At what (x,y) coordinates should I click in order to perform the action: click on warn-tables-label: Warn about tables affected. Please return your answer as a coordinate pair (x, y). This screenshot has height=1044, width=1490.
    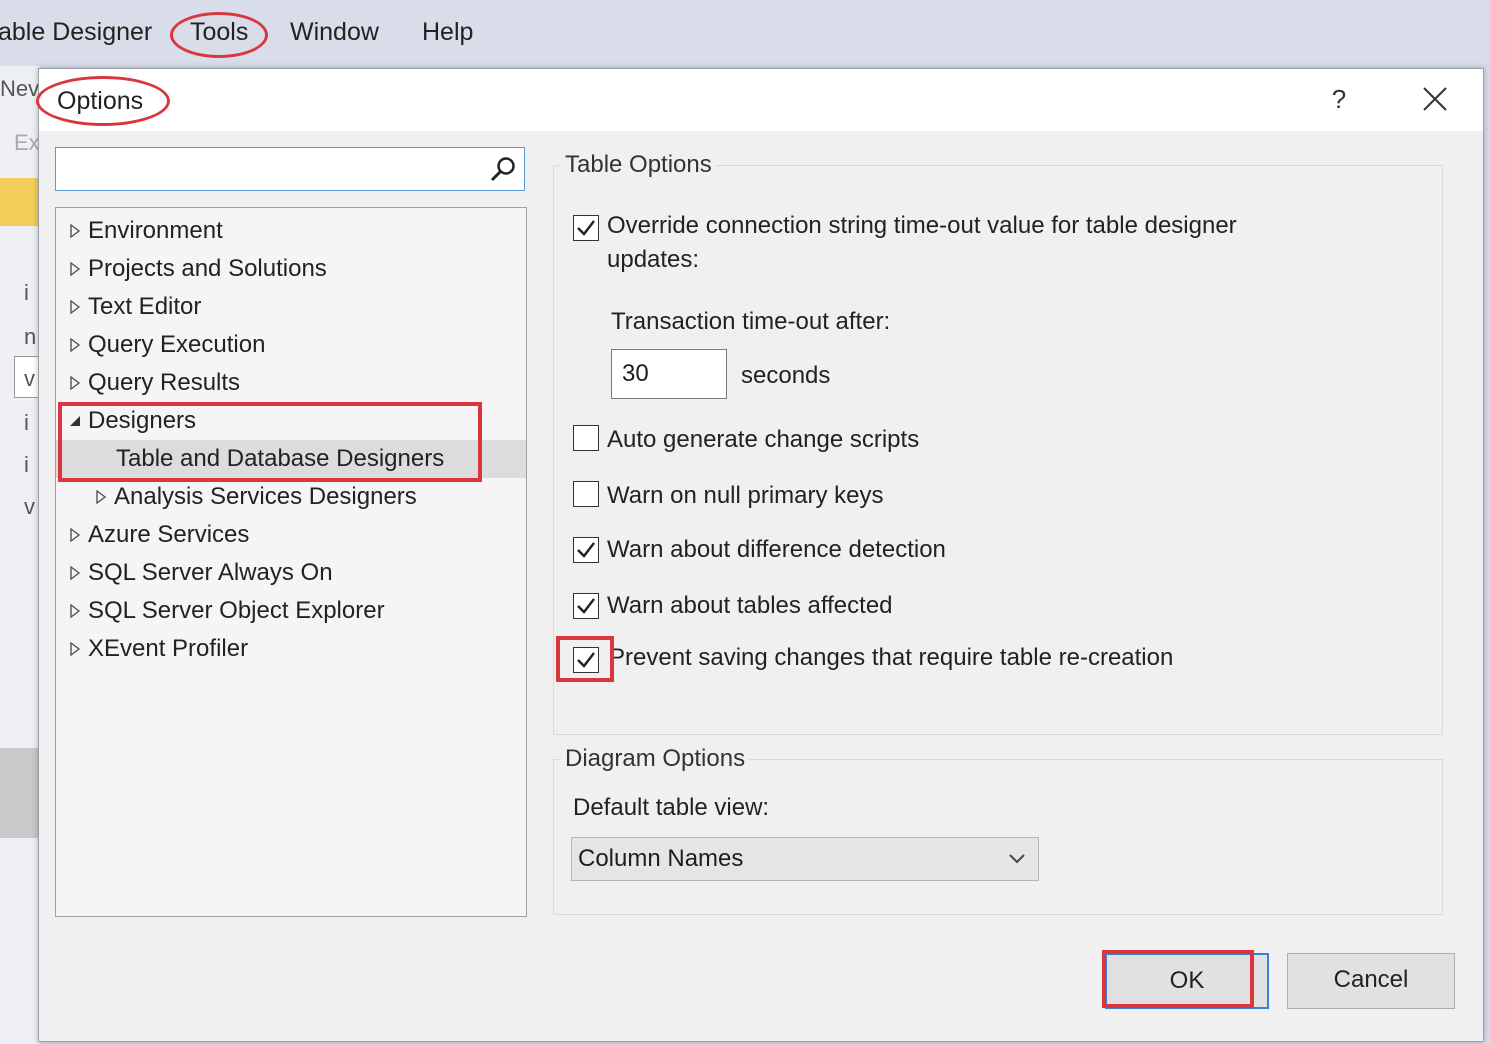
    Looking at the image, I should click on (750, 605).